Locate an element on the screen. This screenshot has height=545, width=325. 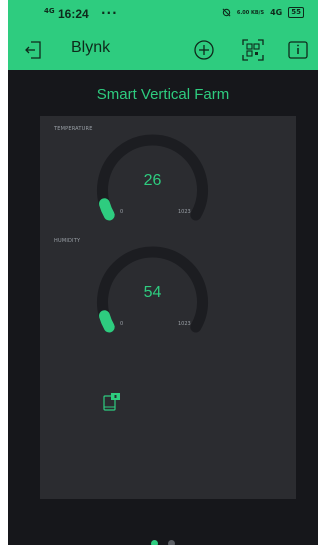
notification-dots: ··· is located at coordinates (109, 13).